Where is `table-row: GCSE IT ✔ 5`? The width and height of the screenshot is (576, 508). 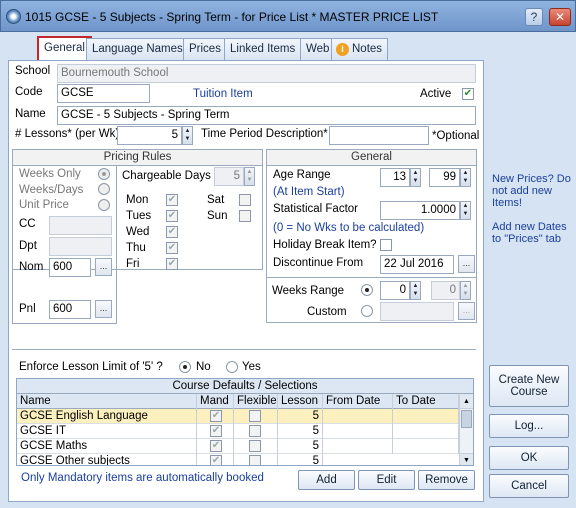
table-row: GCSE IT ✔ 5 is located at coordinates (245, 431).